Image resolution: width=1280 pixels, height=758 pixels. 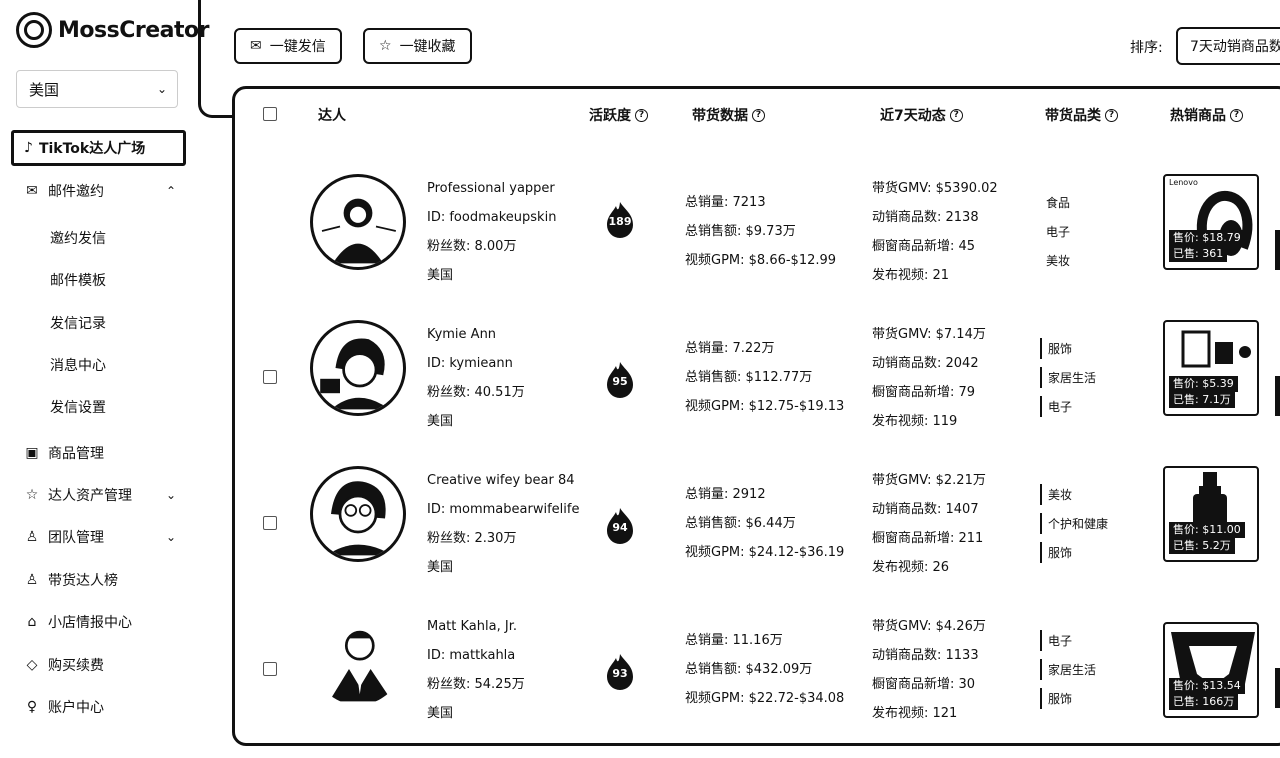 What do you see at coordinates (385, 46) in the screenshot?
I see `star-icon: ☆` at bounding box center [385, 46].